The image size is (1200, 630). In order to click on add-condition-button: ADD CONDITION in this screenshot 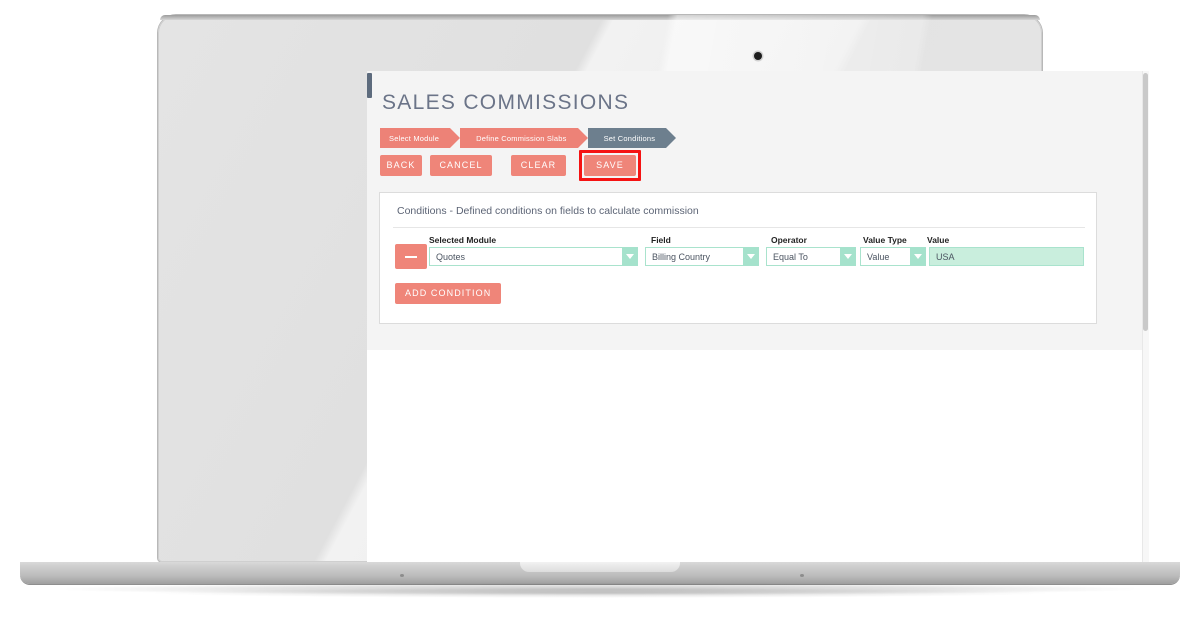, I will do `click(448, 293)`.